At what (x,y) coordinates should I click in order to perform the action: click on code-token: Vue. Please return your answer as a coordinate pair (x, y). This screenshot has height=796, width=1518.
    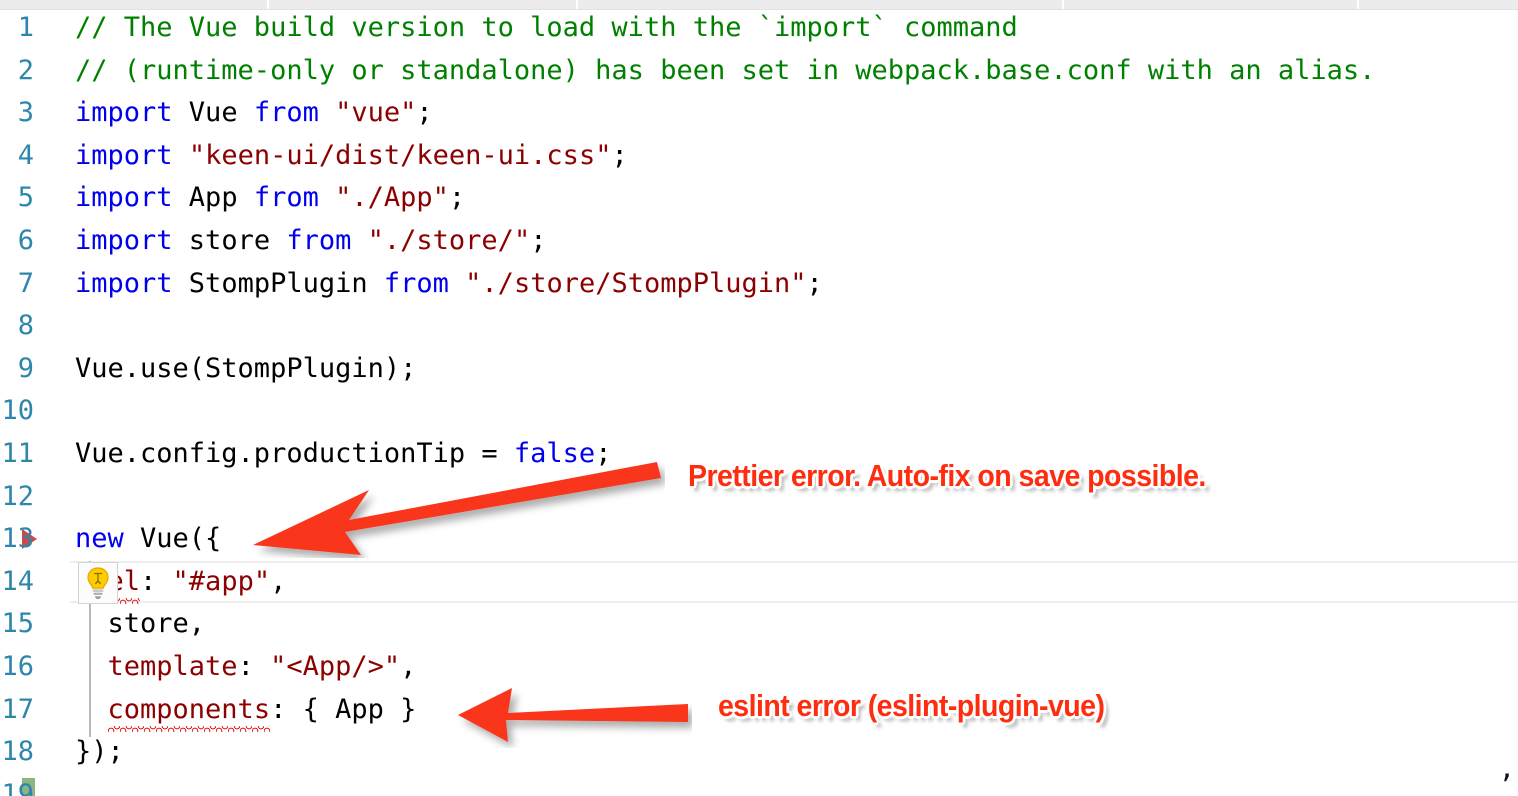
    Looking at the image, I should click on (213, 113).